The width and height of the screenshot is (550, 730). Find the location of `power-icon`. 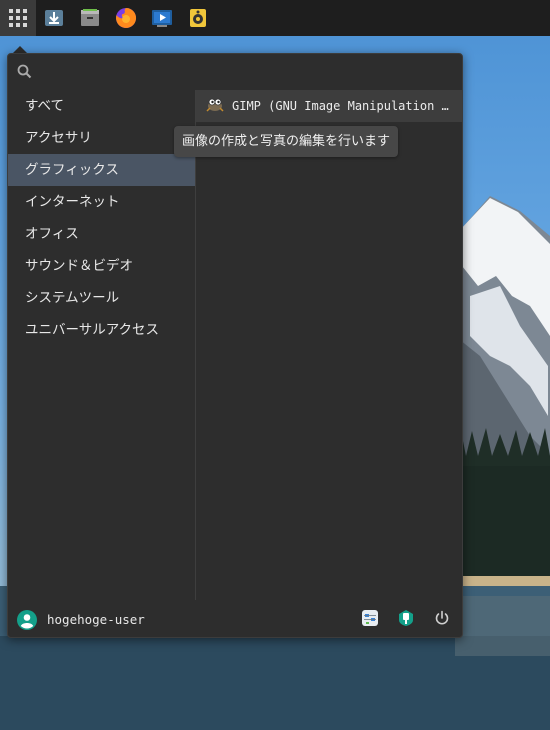

power-icon is located at coordinates (442, 620).